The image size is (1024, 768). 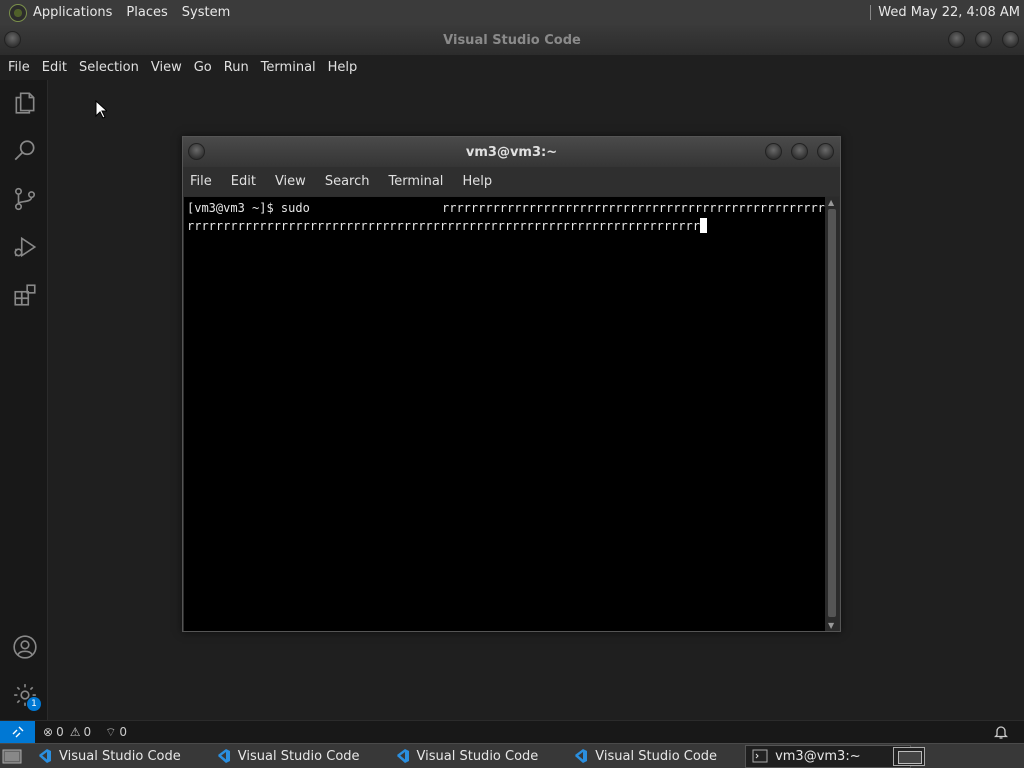 I want to click on scroll-up-arrow-icon: ▲, so click(x=831, y=202).